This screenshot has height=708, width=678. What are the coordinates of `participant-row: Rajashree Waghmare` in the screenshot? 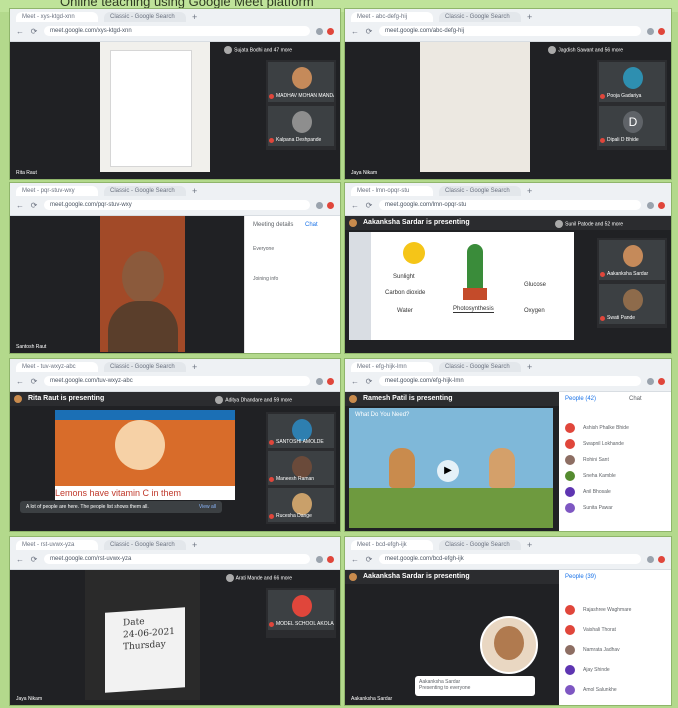 It's located at (615, 610).